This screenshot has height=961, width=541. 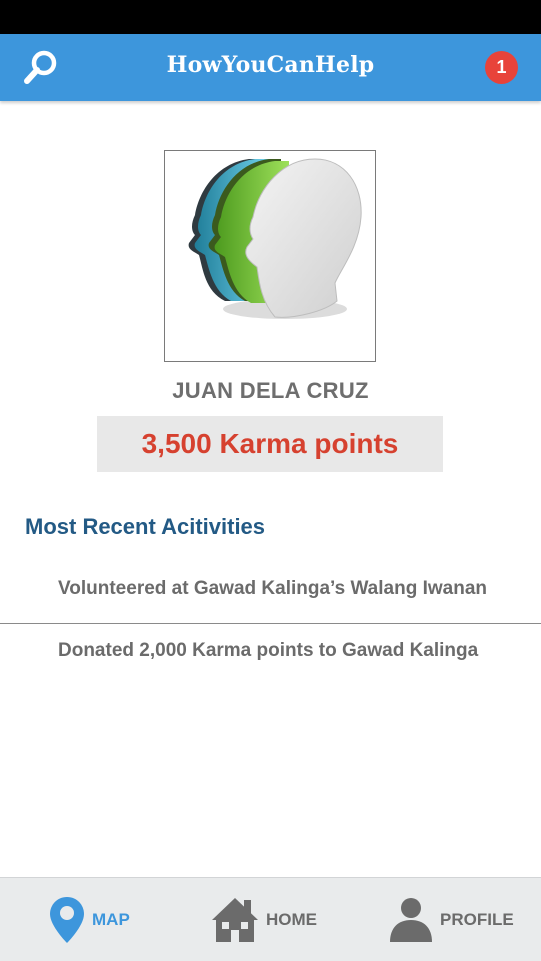 What do you see at coordinates (275, 238) in the screenshot?
I see `profile-heads-image` at bounding box center [275, 238].